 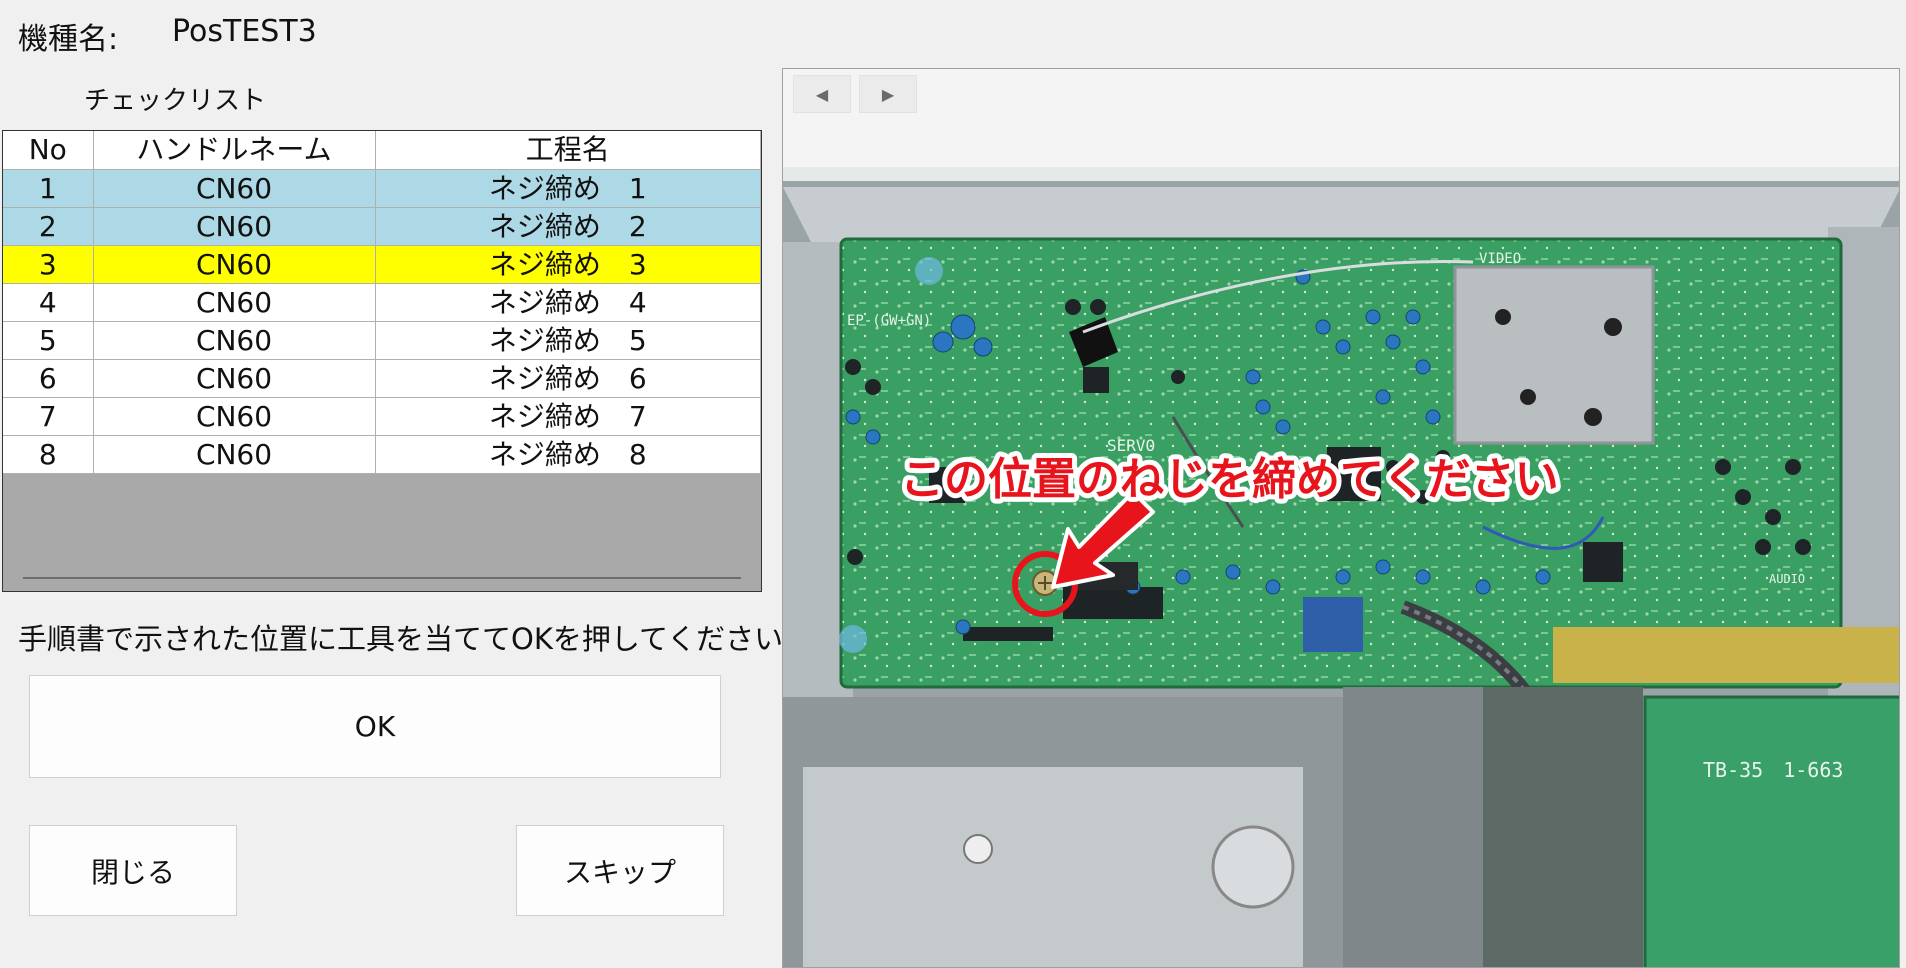 I want to click on model-name-label: 機種名:, so click(x=68, y=39).